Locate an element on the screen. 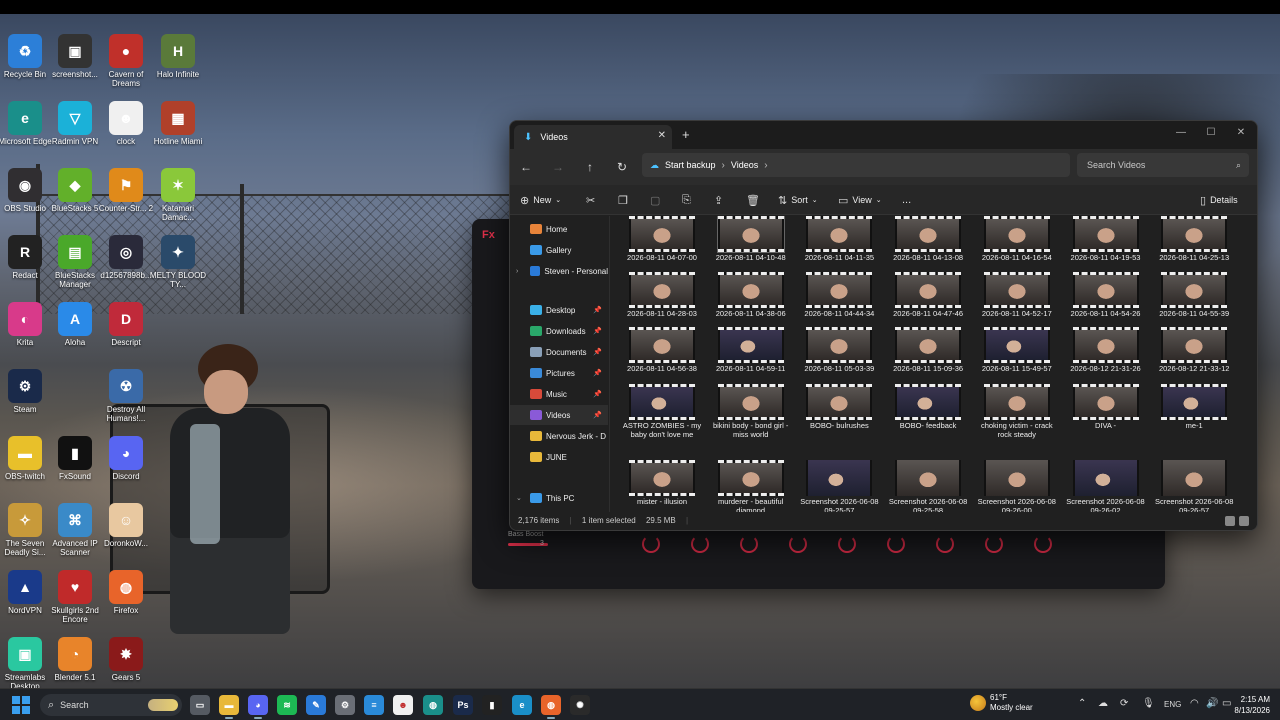 The width and height of the screenshot is (1280, 720). taskbar-discord-icon: ◕ is located at coordinates (258, 707).